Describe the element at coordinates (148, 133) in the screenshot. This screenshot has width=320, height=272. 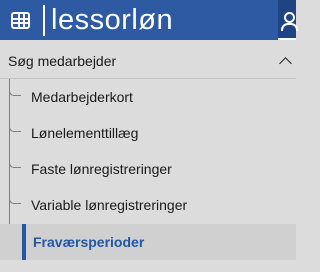
I see `menu-item-pay-element-supplement: Lønelementtillæg` at that location.